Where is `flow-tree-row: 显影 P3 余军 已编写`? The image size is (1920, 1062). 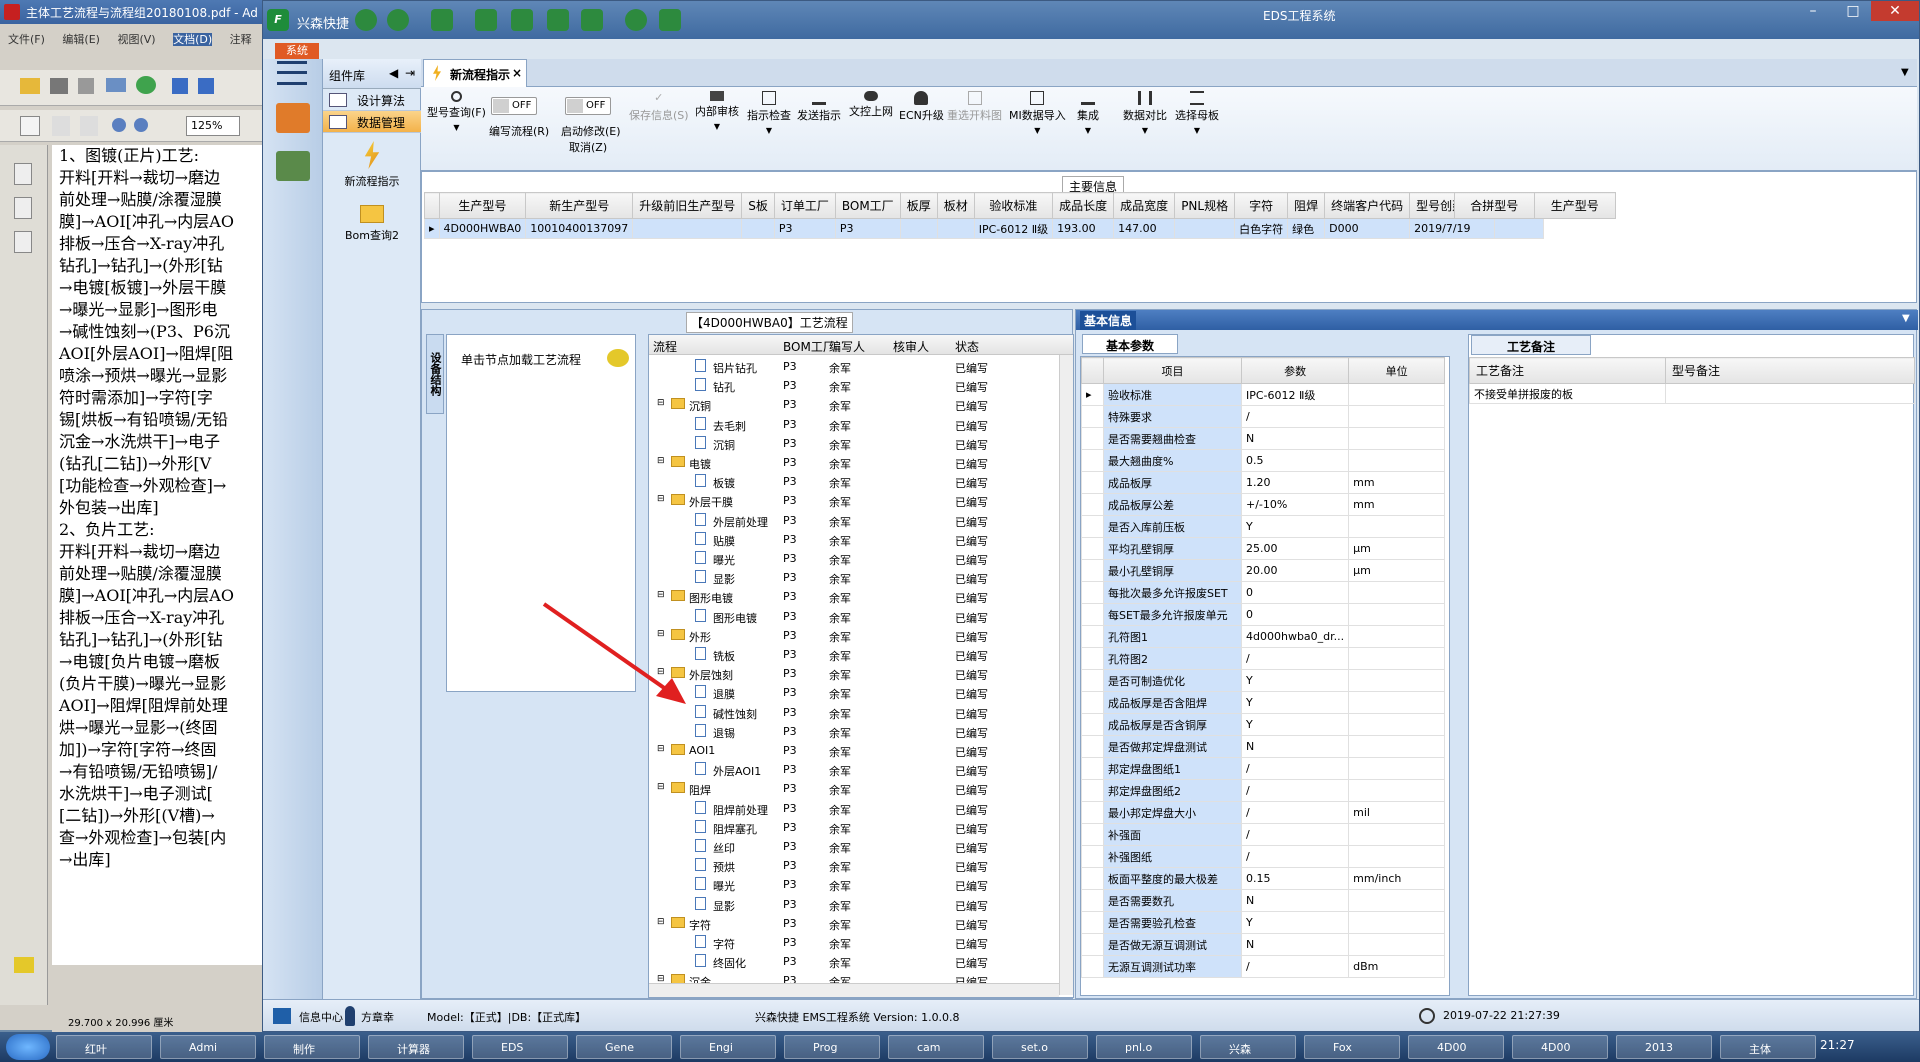
flow-tree-row: 显影 P3 余军 已编写 is located at coordinates (854, 577).